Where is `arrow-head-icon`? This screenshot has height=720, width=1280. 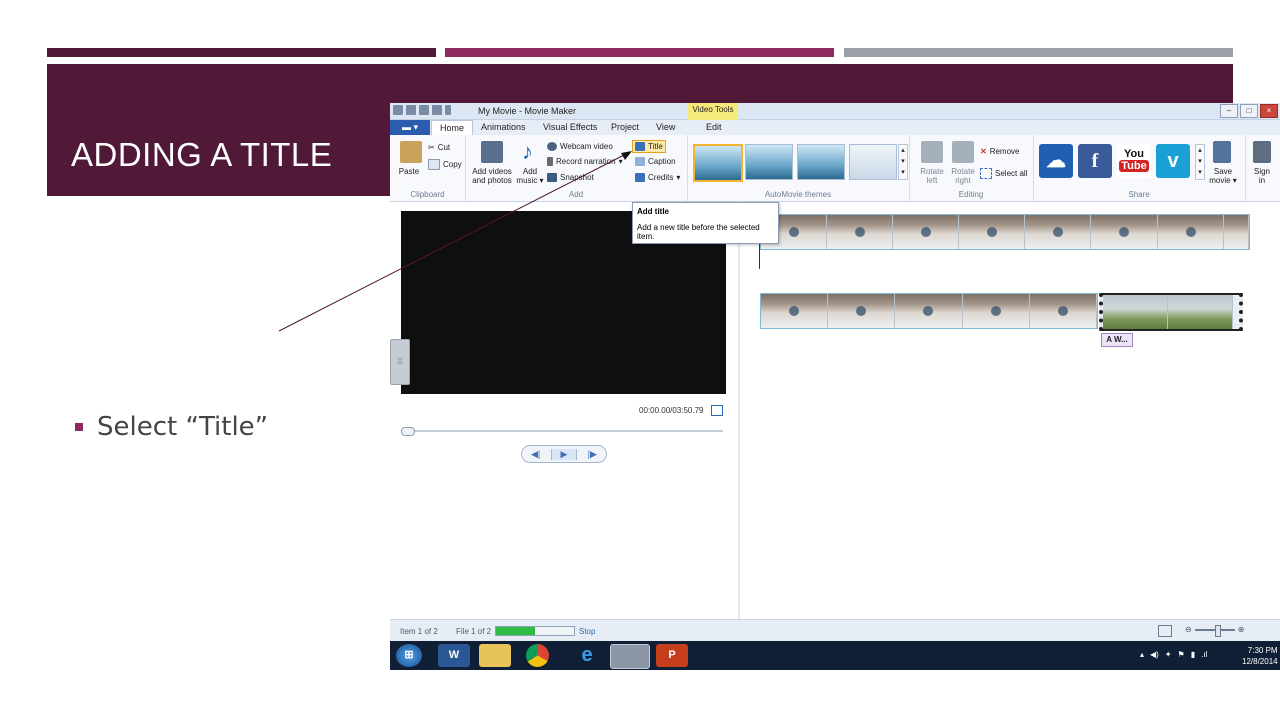 arrow-head-icon is located at coordinates (626, 155).